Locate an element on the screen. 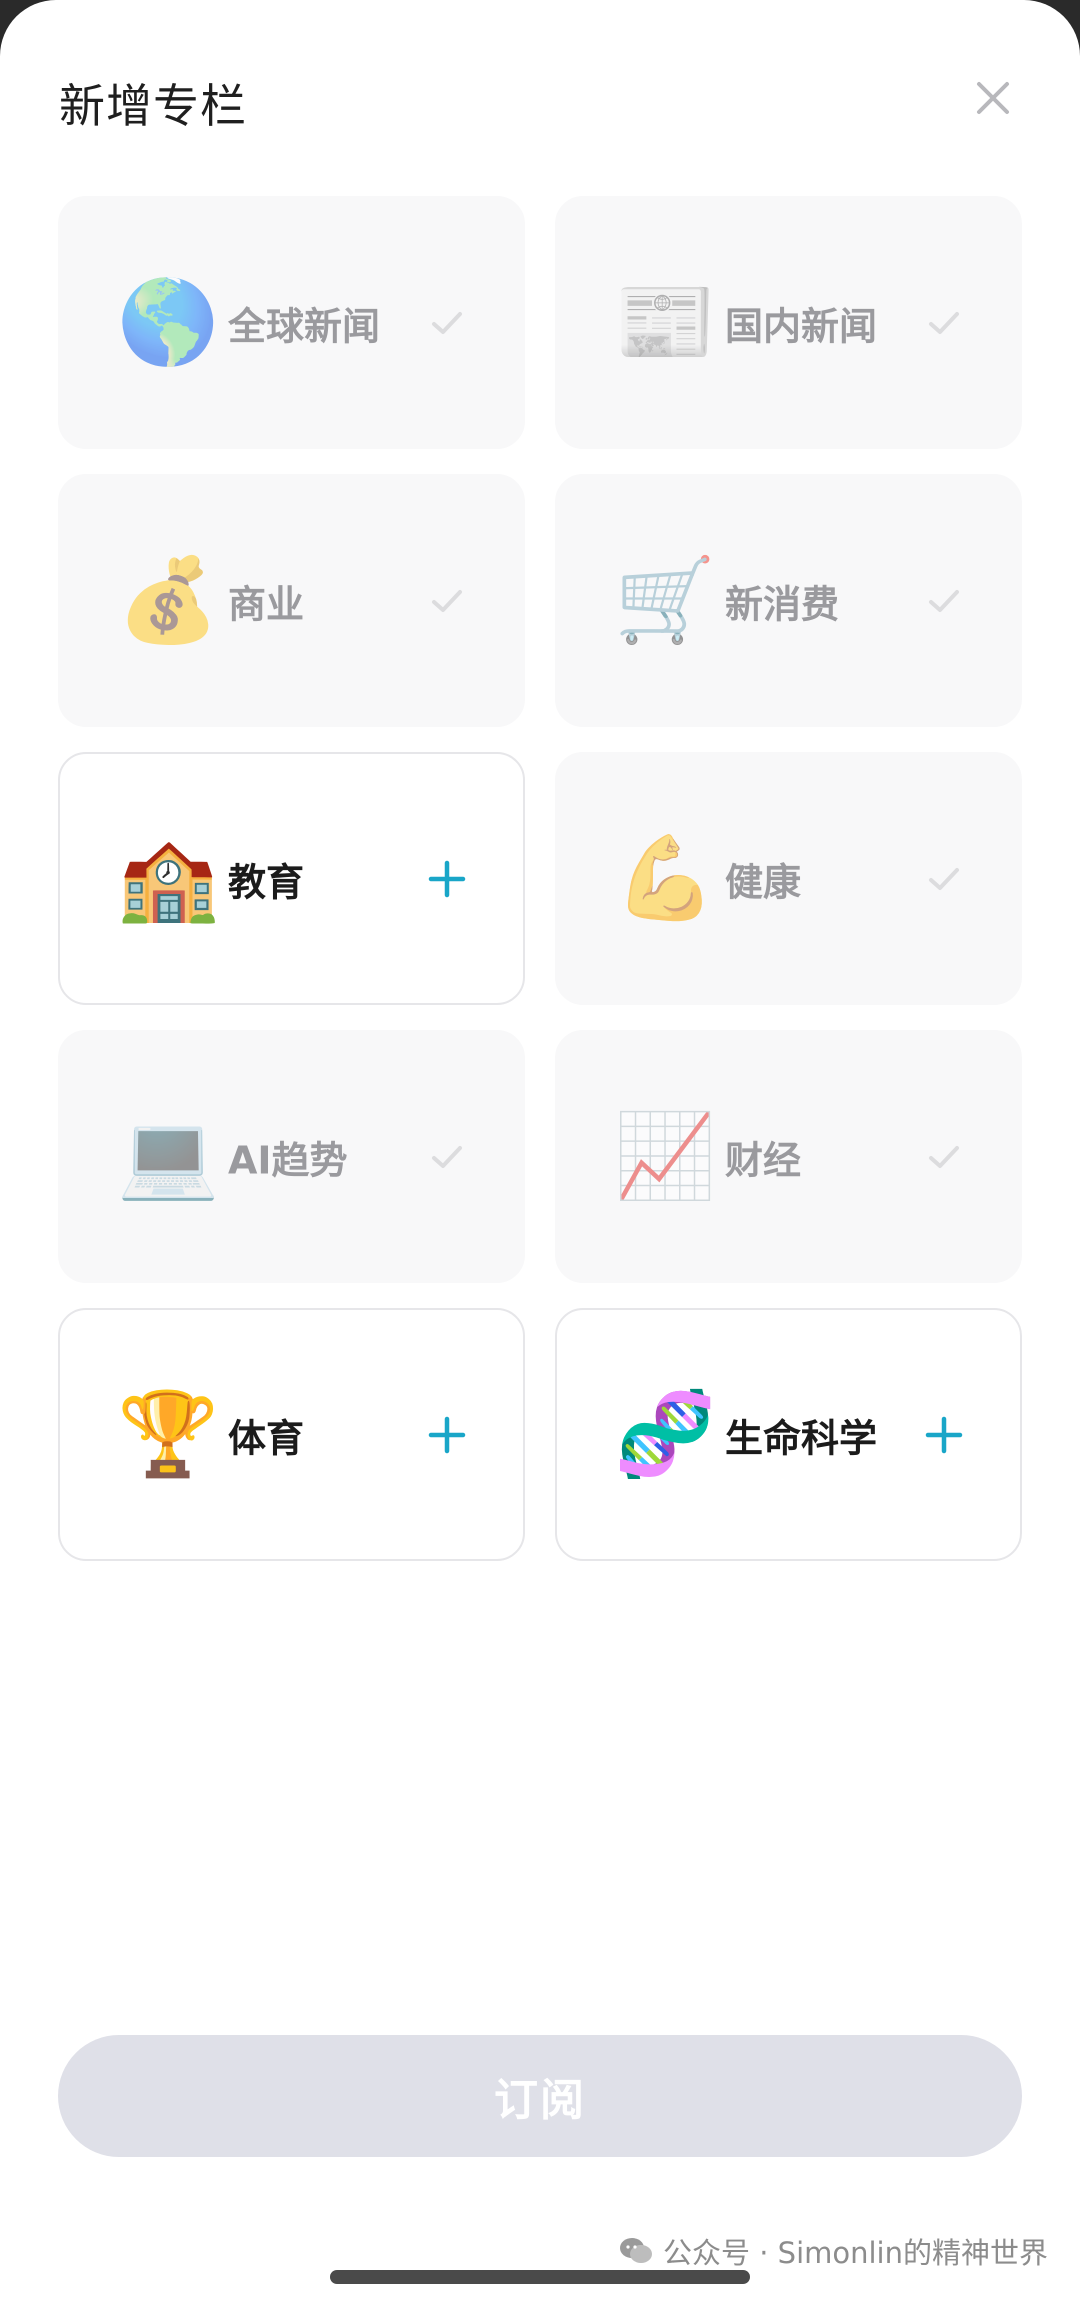  watermark-text: 公众号 · Simonlin的精神世界 is located at coordinates (855, 2253).